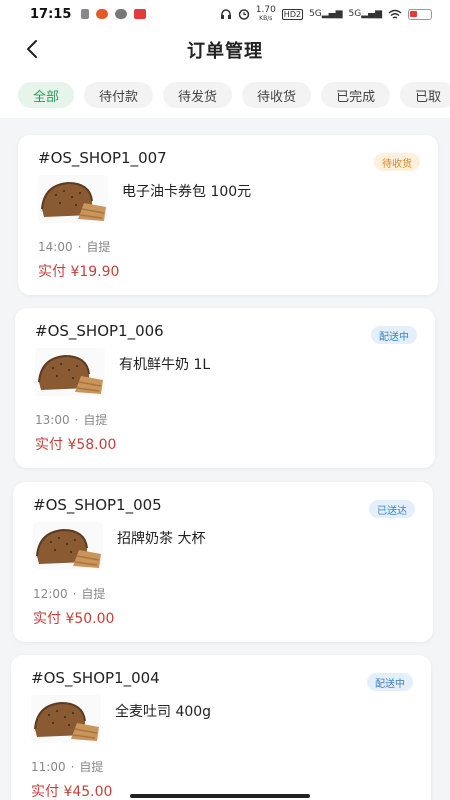  What do you see at coordinates (355, 14) in the screenshot?
I see `net2-label: 5G` at bounding box center [355, 14].